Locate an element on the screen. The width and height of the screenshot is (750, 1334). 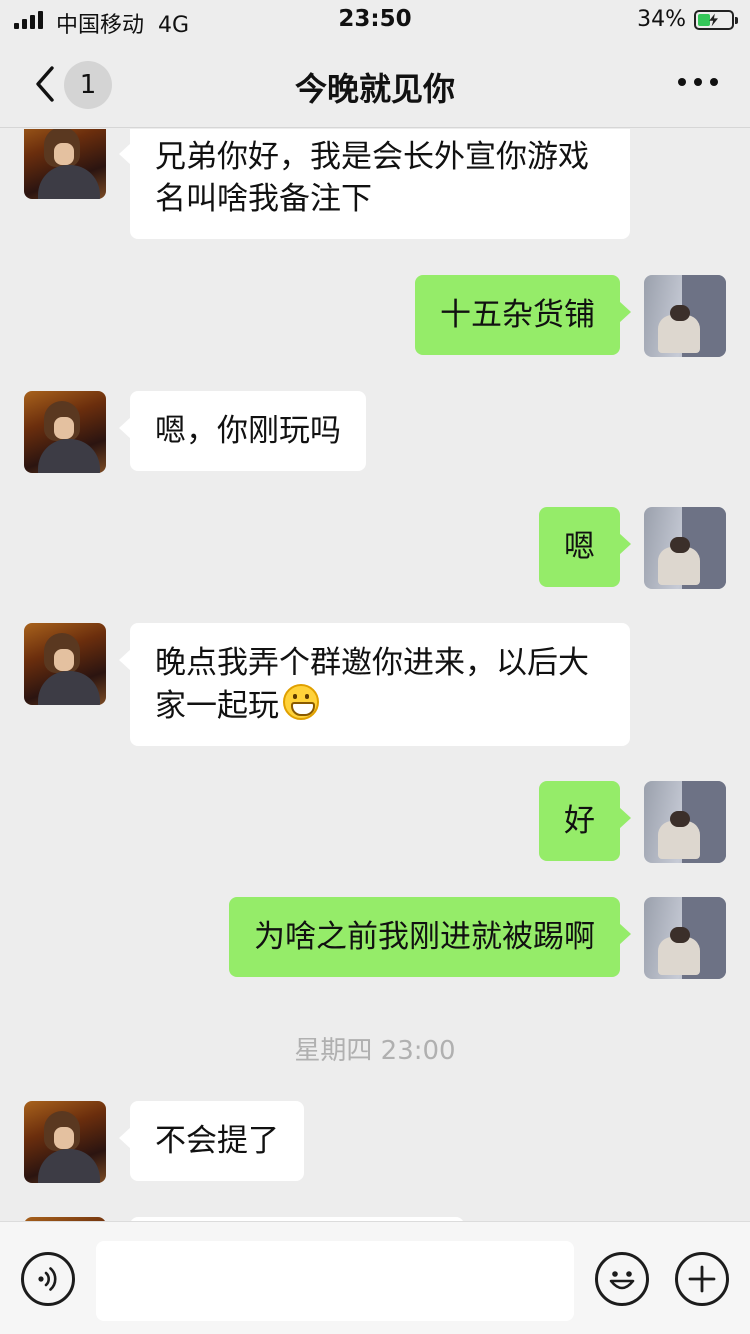
status-bar: 中国移动 4G 23:50 34% is located at coordinates (375, 20).